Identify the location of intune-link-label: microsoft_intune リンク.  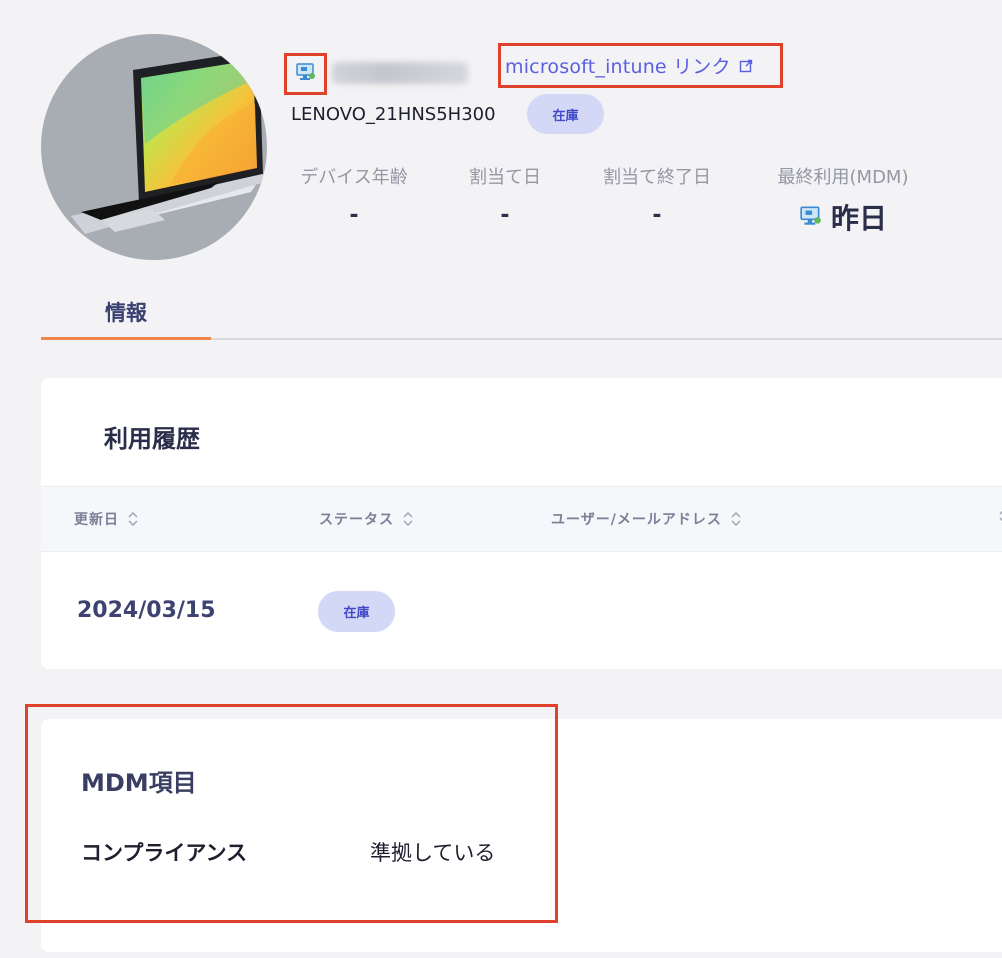
(618, 65).